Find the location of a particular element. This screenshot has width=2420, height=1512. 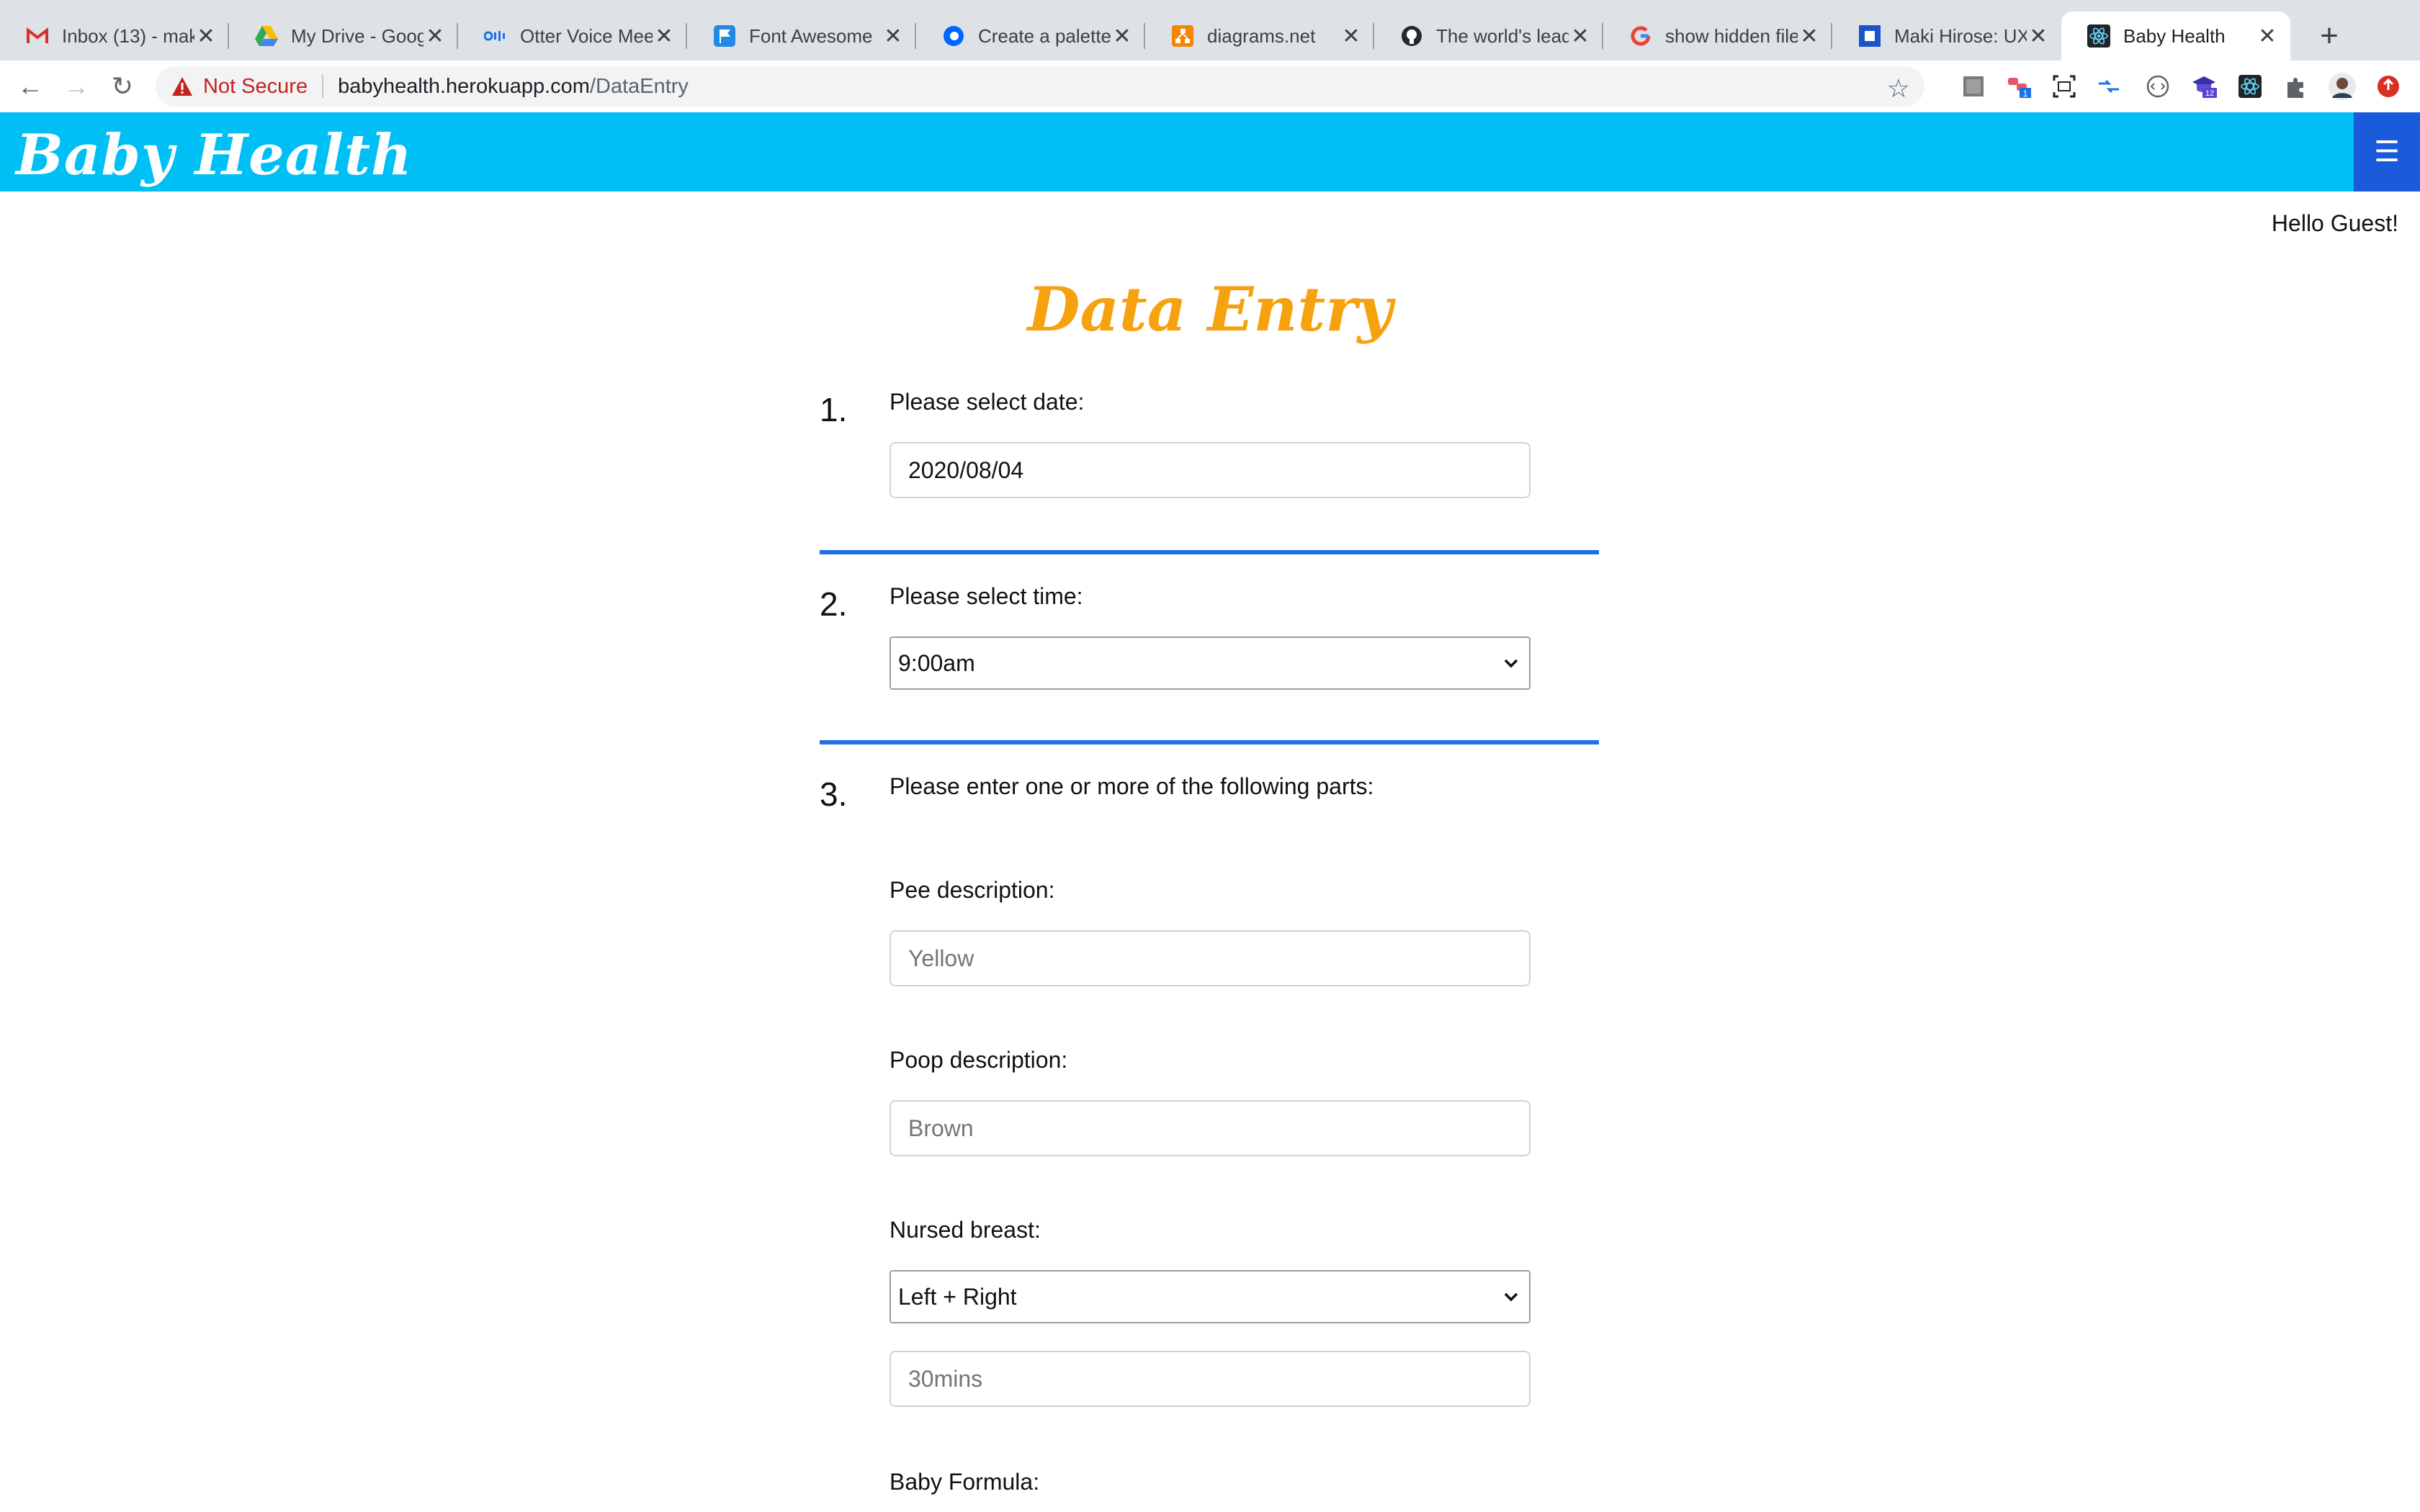

bookmark-star-icon: ☆ is located at coordinates (1898, 88).